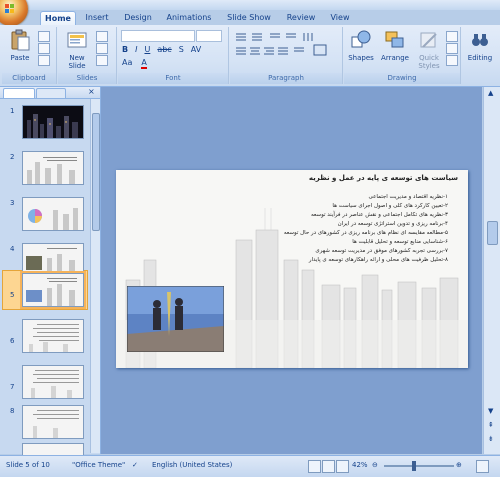 The width and height of the screenshot is (500, 477). Describe the element at coordinates (12, 203) in the screenshot. I see `slide-number: 3` at that location.